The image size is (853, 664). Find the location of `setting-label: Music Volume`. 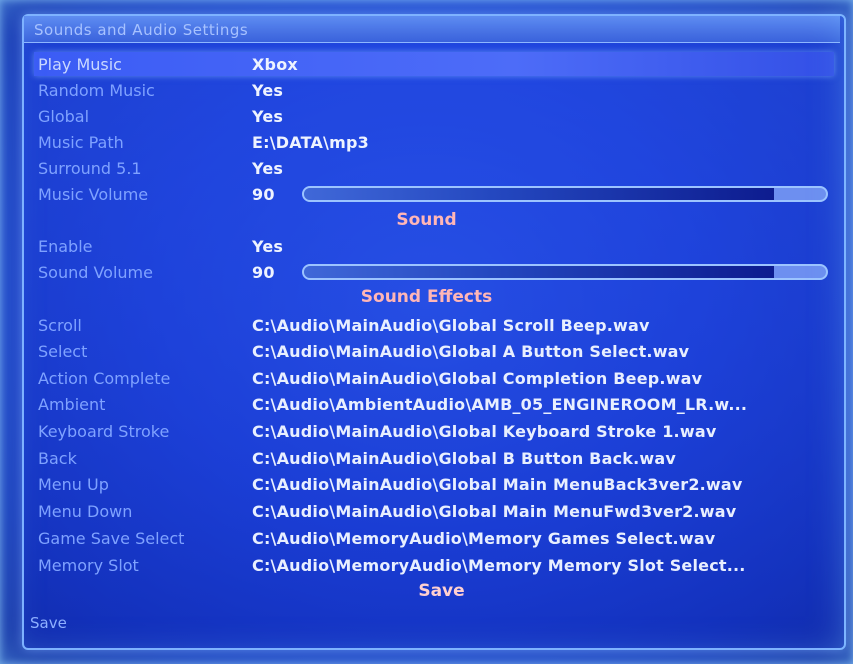

setting-label: Music Volume is located at coordinates (93, 194).